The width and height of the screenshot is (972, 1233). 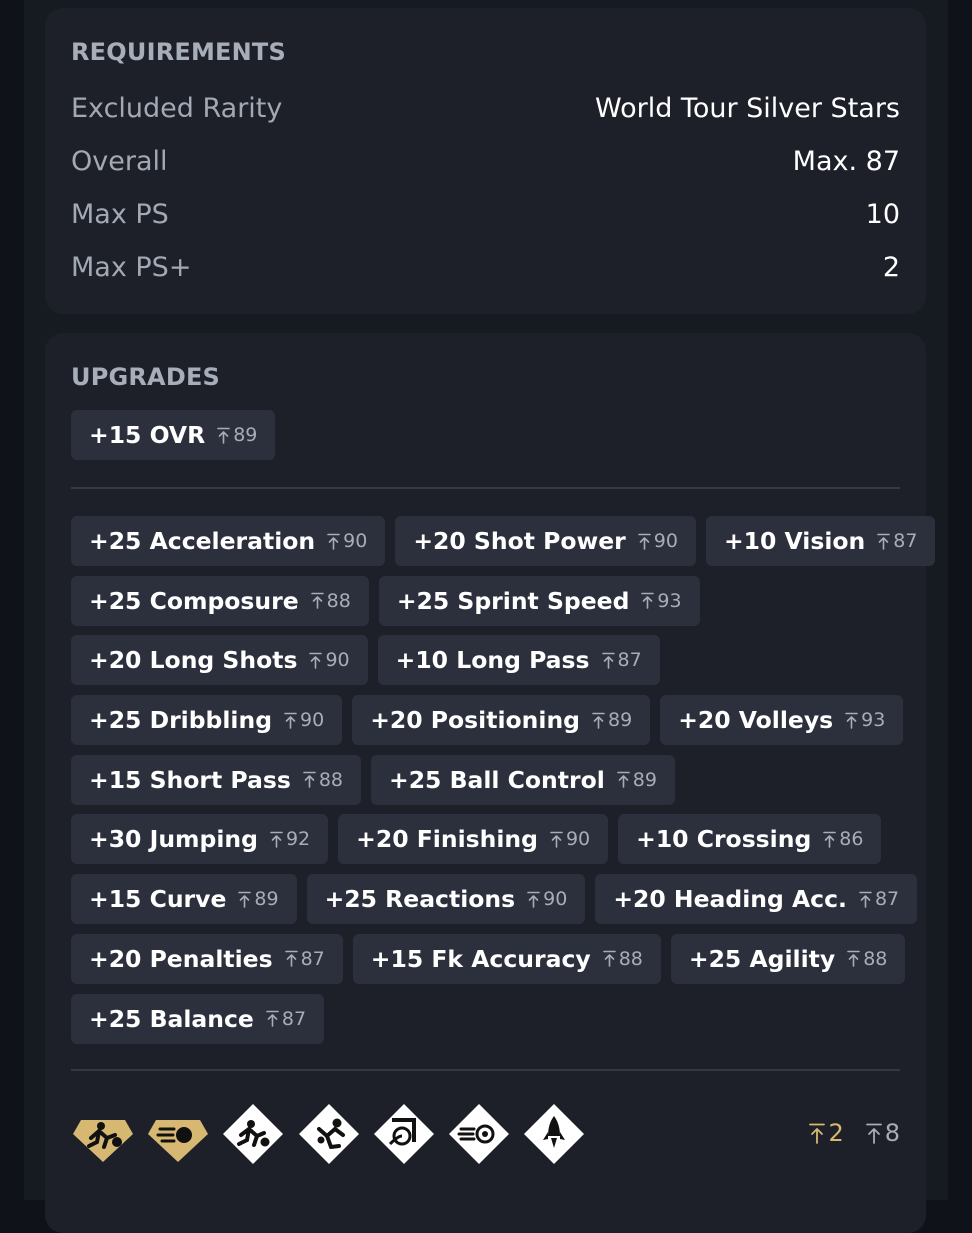 What do you see at coordinates (851, 839) in the screenshot?
I see `upgrade-cap-value: 86` at bounding box center [851, 839].